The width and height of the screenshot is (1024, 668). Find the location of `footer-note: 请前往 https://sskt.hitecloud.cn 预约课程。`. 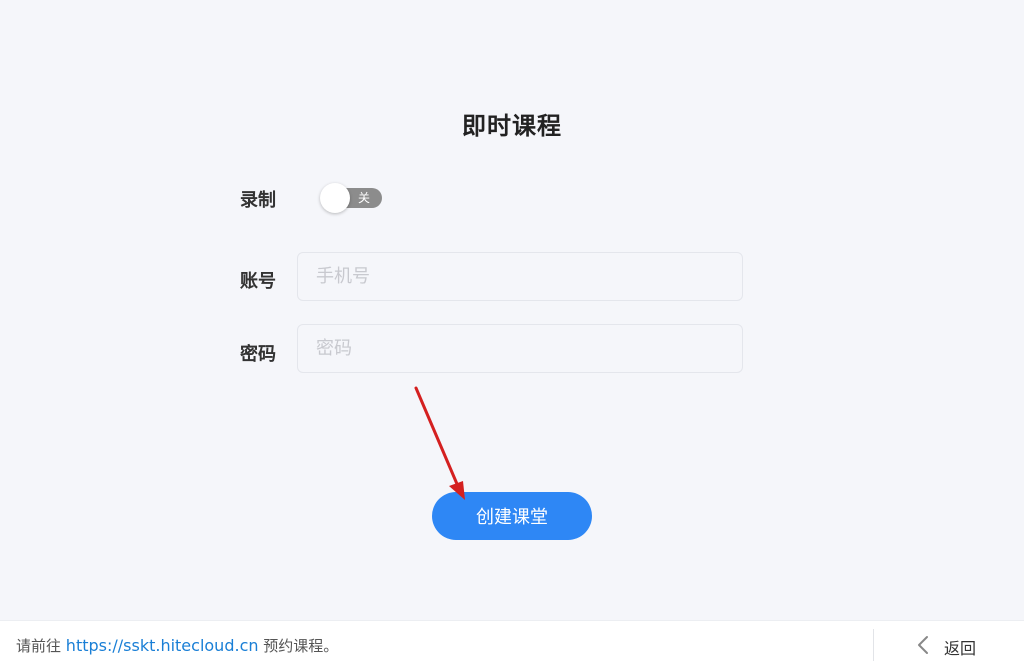

footer-note: 请前往 https://sskt.hitecloud.cn 预约课程。 is located at coordinates (177, 645).